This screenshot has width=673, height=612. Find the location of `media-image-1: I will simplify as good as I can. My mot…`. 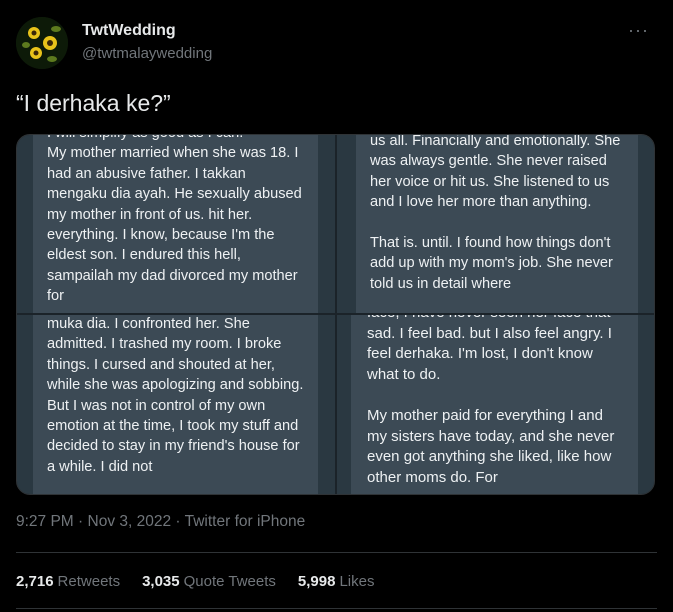

media-image-1: I will simplify as good as I can. My mot… is located at coordinates (176, 224).